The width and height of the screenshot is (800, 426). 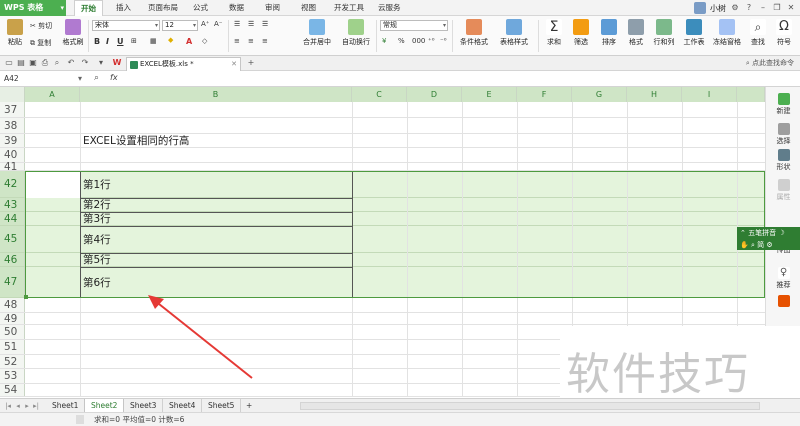 What do you see at coordinates (379, 94) in the screenshot?
I see `column-header-c: C` at bounding box center [379, 94].